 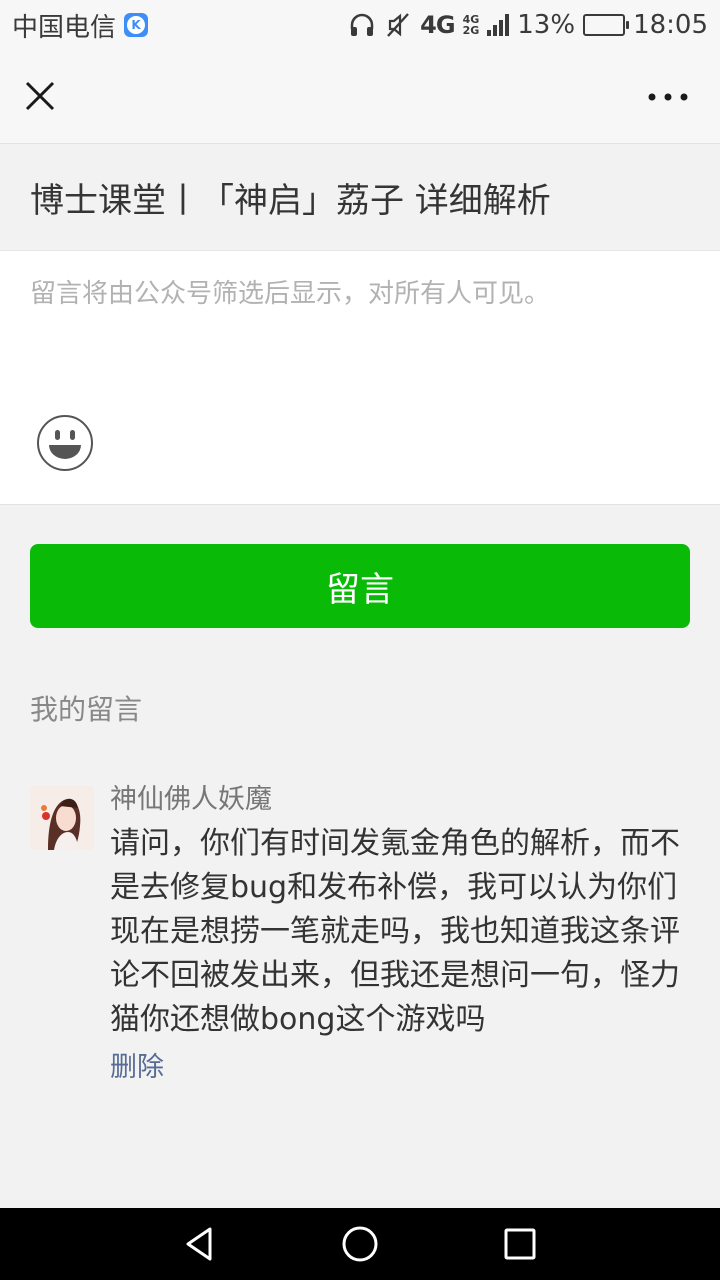 I want to click on network-type: 4G, so click(x=437, y=25).